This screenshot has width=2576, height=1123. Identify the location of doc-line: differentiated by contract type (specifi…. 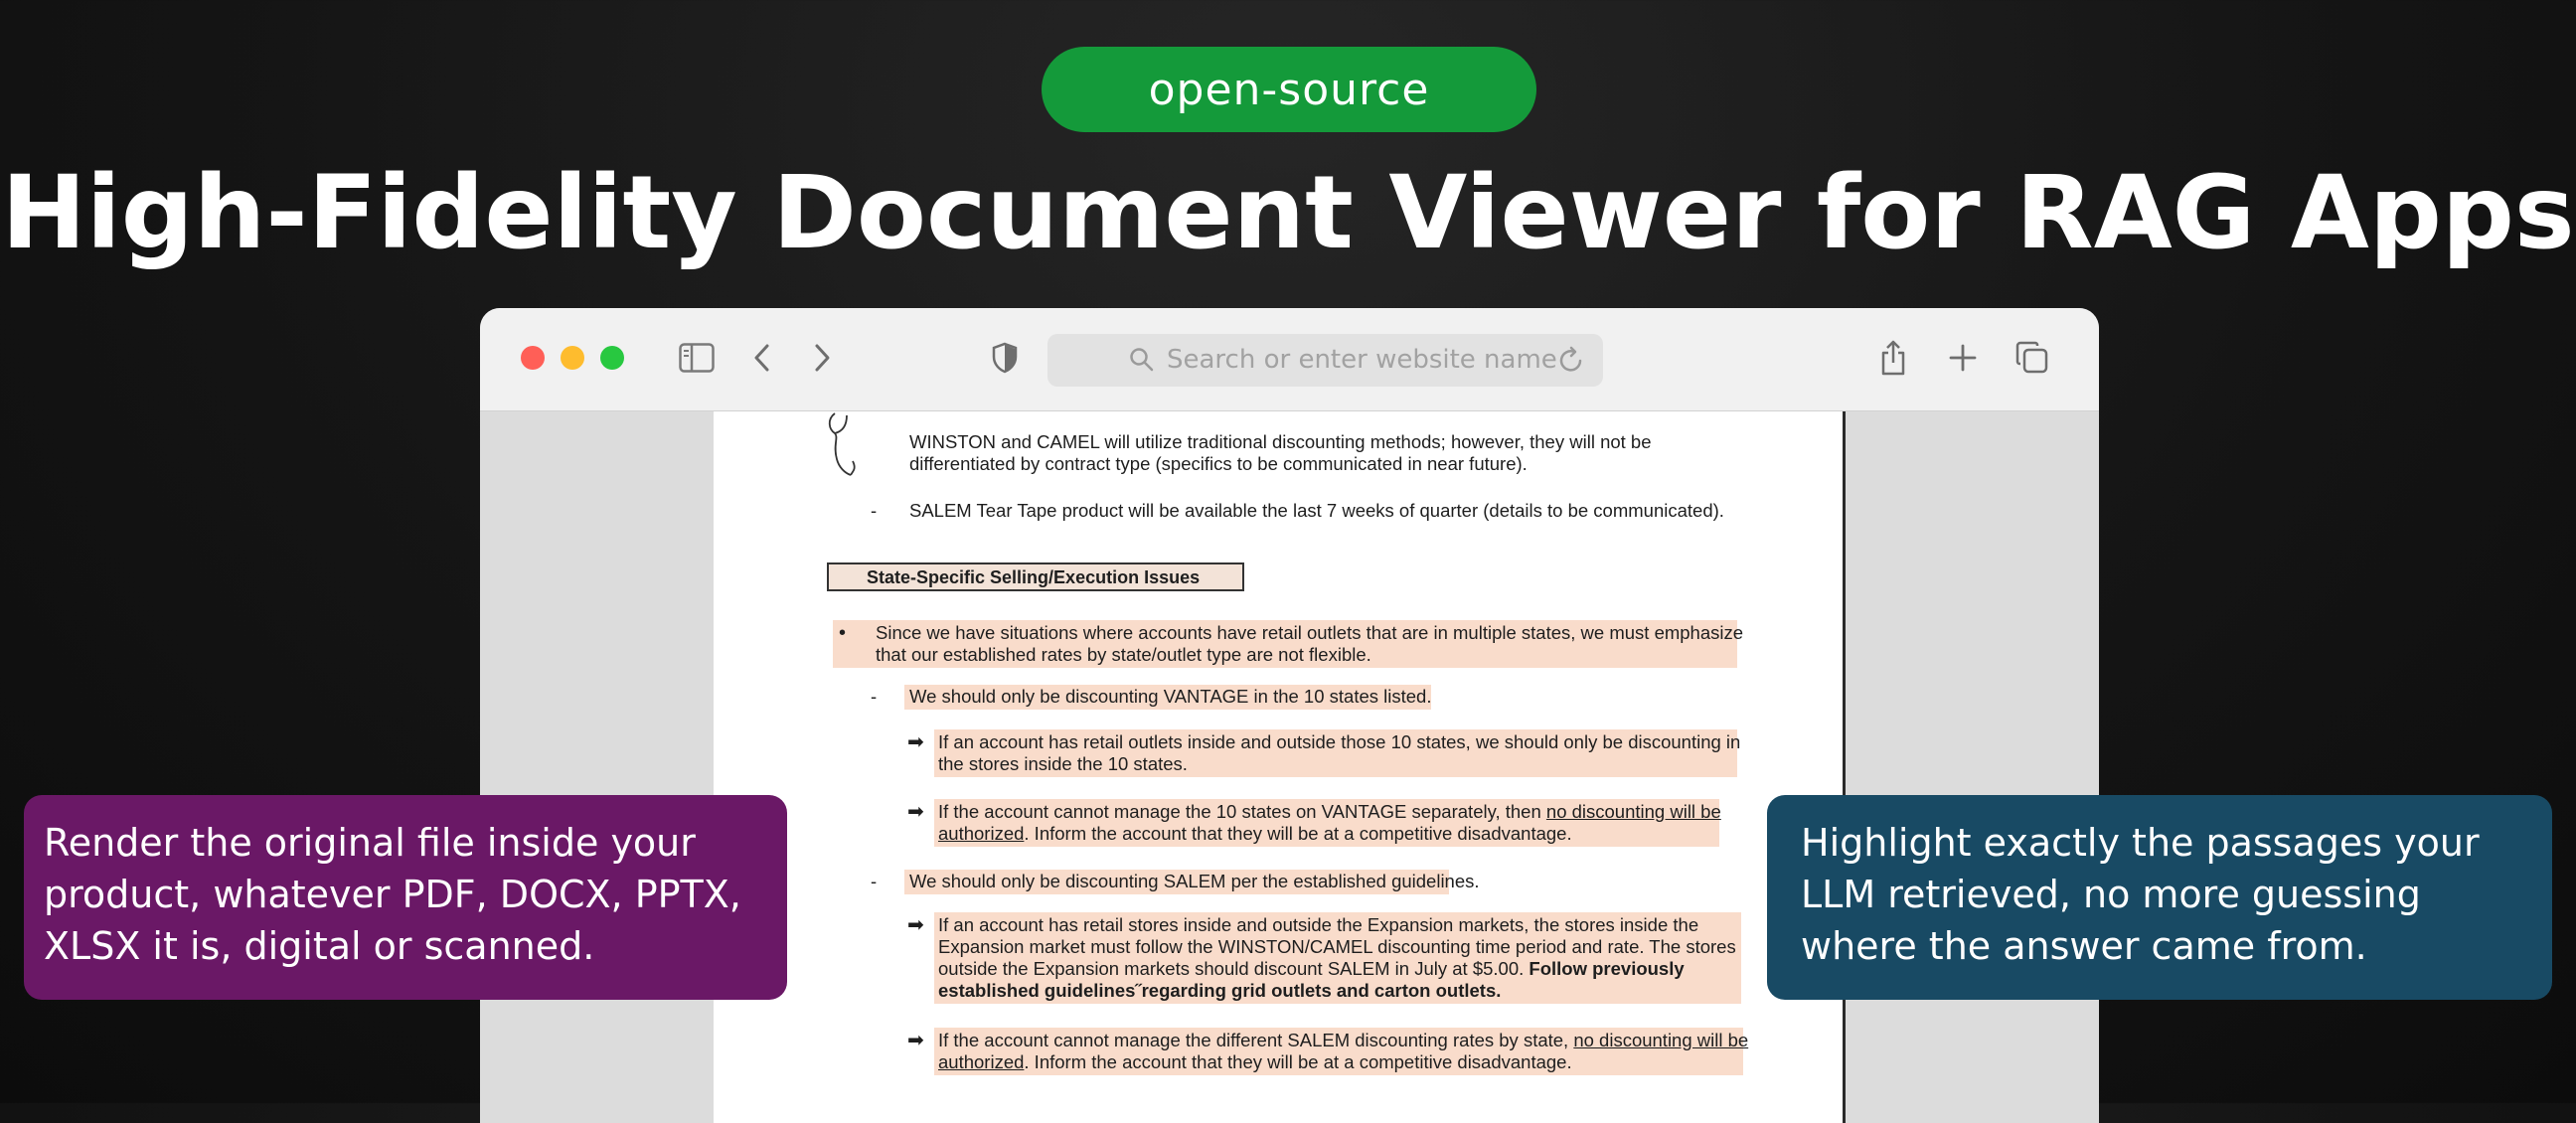
(1218, 464).